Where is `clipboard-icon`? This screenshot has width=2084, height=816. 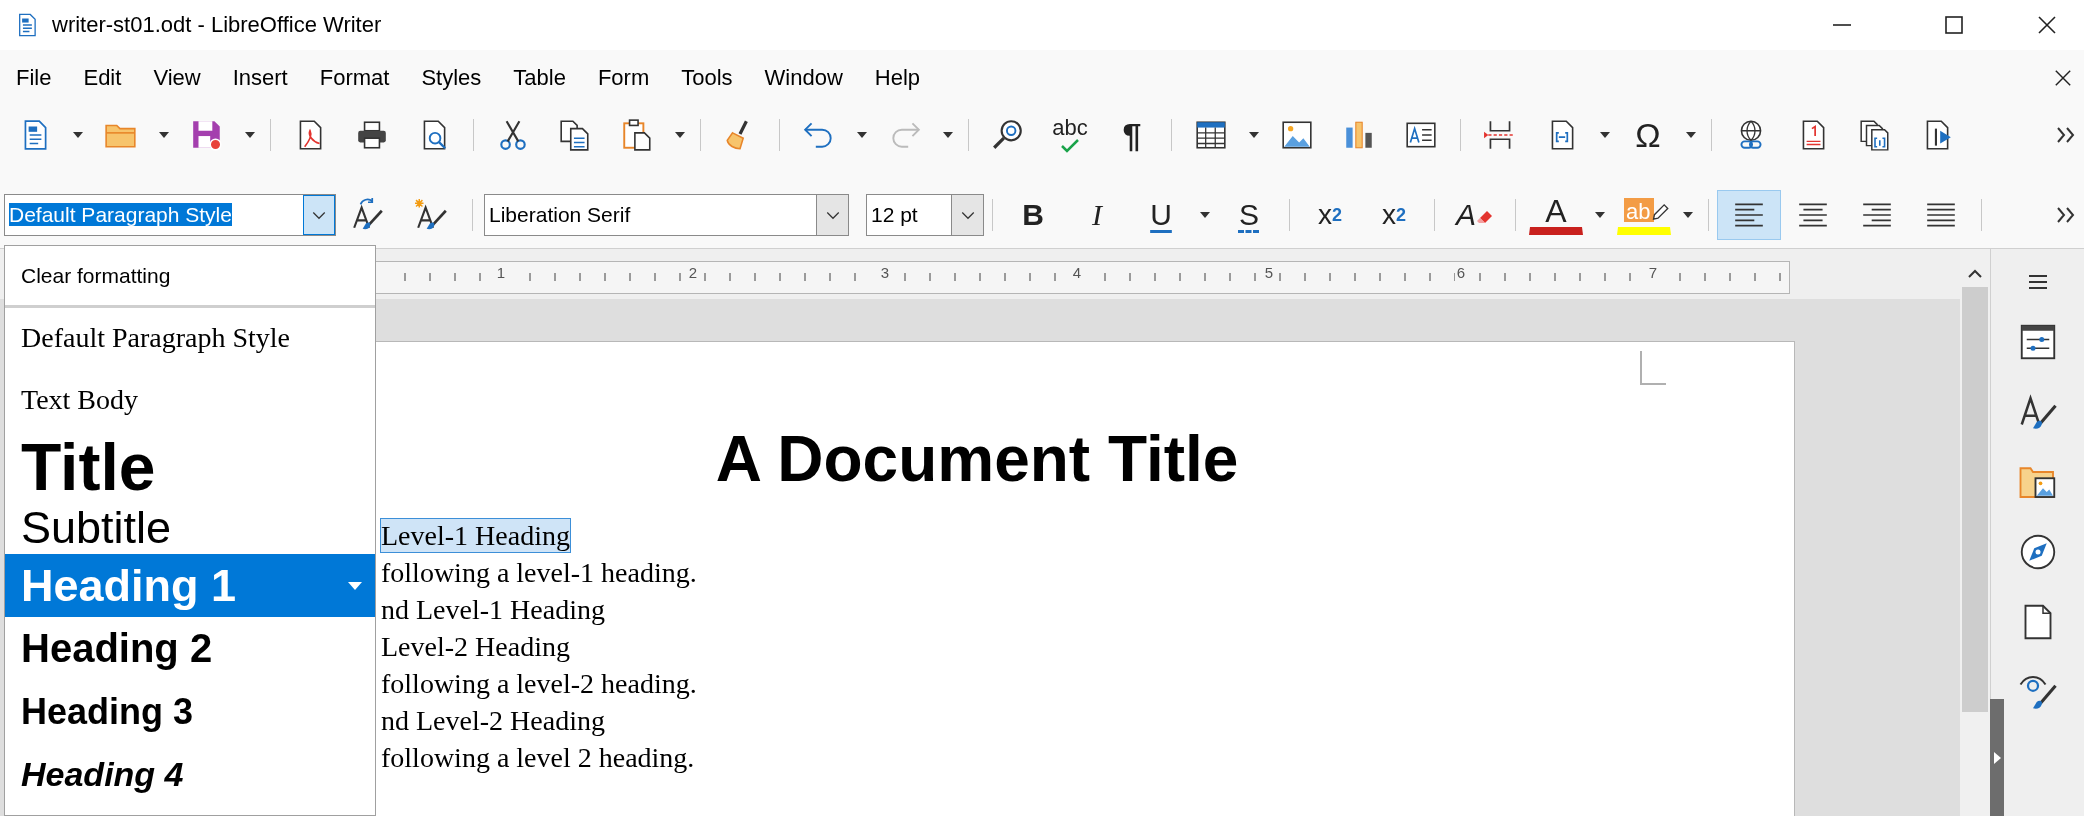
clipboard-icon is located at coordinates (637, 135).